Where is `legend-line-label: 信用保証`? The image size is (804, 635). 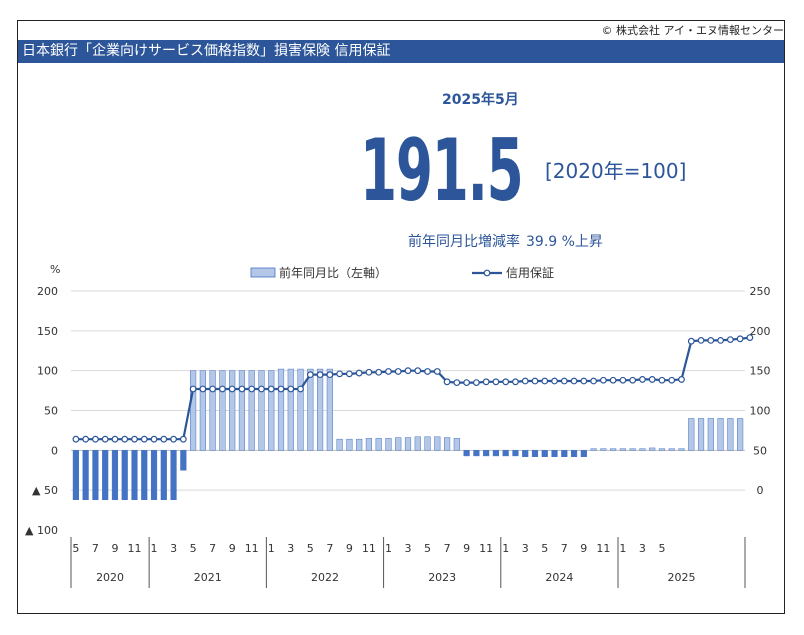 legend-line-label: 信用保証 is located at coordinates (530, 273).